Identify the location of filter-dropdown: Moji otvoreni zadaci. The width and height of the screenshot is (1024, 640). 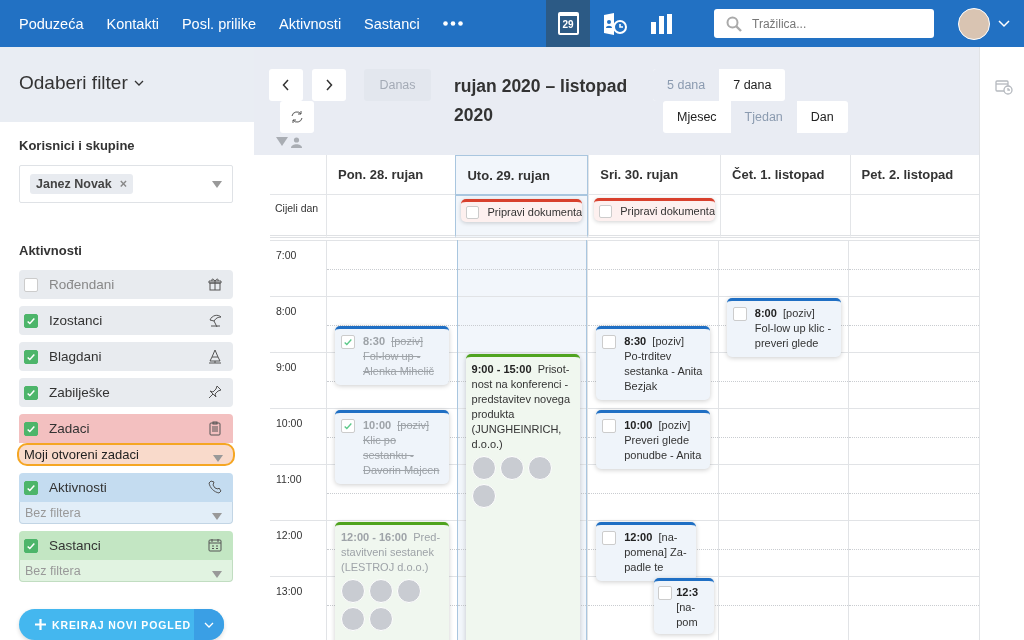
(126, 454).